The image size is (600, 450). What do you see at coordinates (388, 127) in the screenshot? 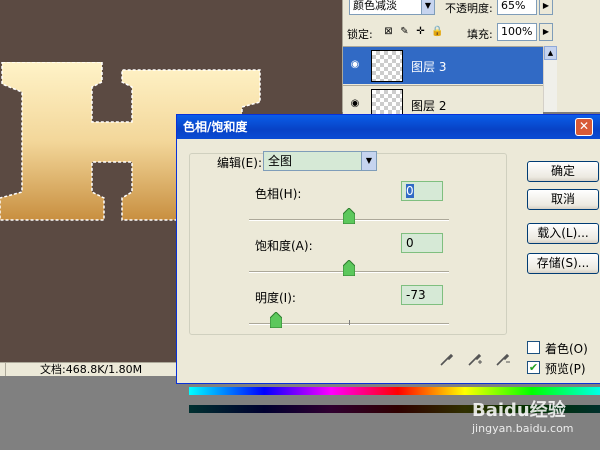
I see `dialog-titlebar: 色相/饱和度 ✕` at bounding box center [388, 127].